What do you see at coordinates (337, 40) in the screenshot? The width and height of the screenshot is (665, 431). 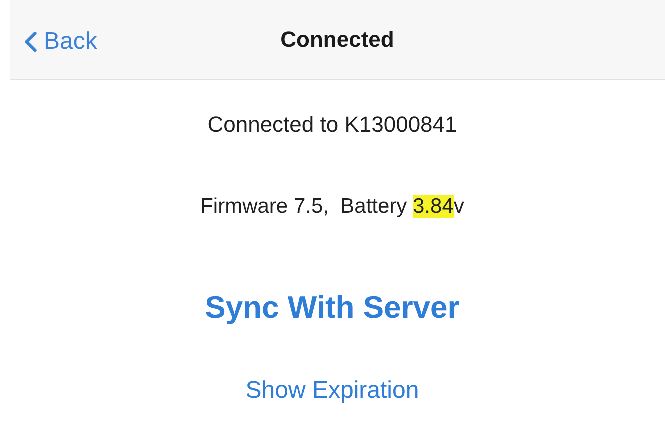 I see `screen-title: Connected` at bounding box center [337, 40].